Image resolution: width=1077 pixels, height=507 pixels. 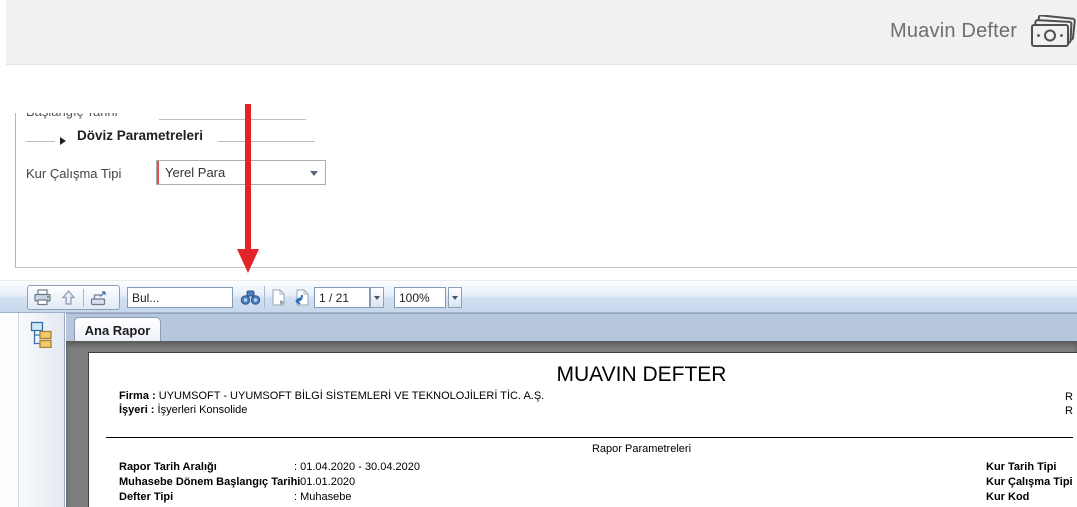 I want to click on tab-ana-rapor: Ana Rapor, so click(x=117, y=329).